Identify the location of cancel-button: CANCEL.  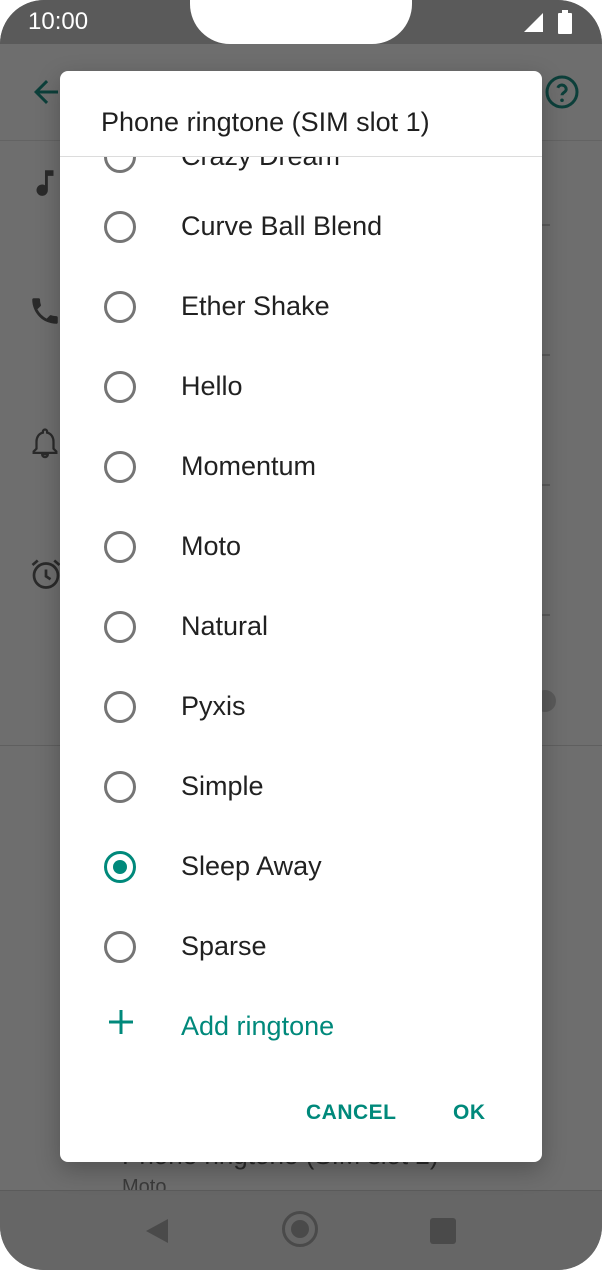
(351, 1113).